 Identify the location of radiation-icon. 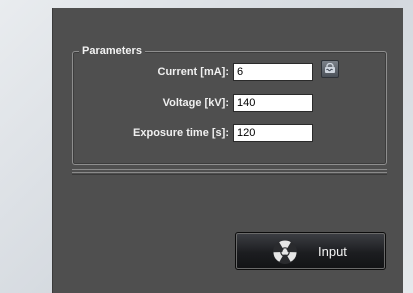
(285, 252).